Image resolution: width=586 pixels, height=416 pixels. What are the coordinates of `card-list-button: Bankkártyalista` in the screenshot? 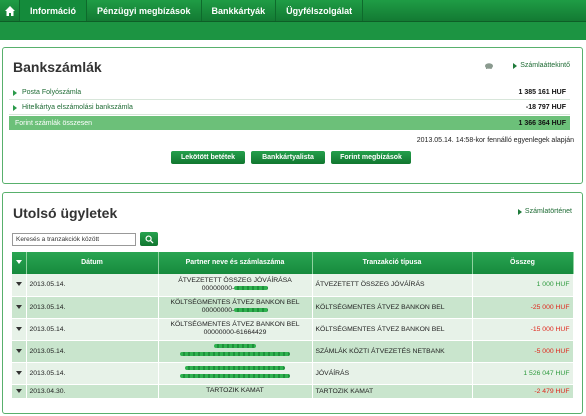 It's located at (288, 157).